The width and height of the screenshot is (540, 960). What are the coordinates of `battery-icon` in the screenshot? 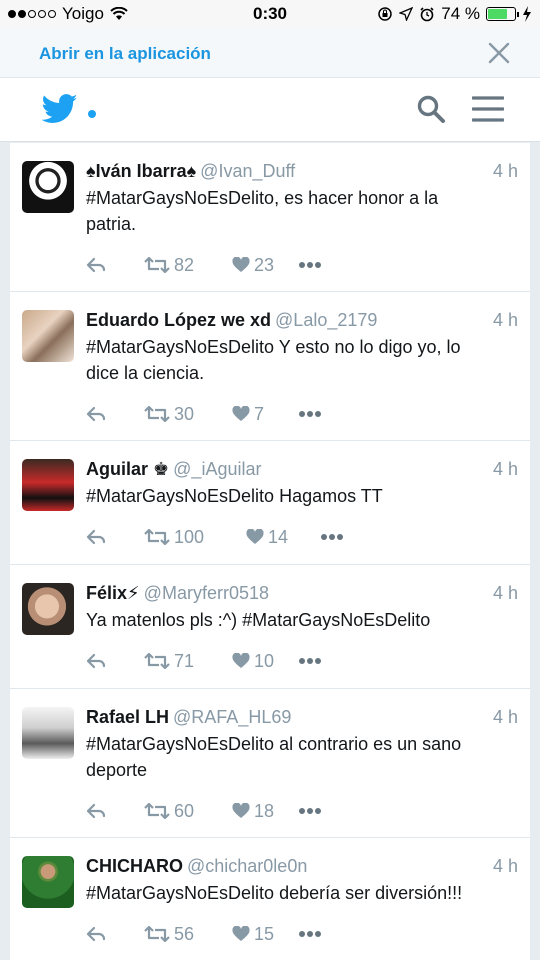 It's located at (502, 14).